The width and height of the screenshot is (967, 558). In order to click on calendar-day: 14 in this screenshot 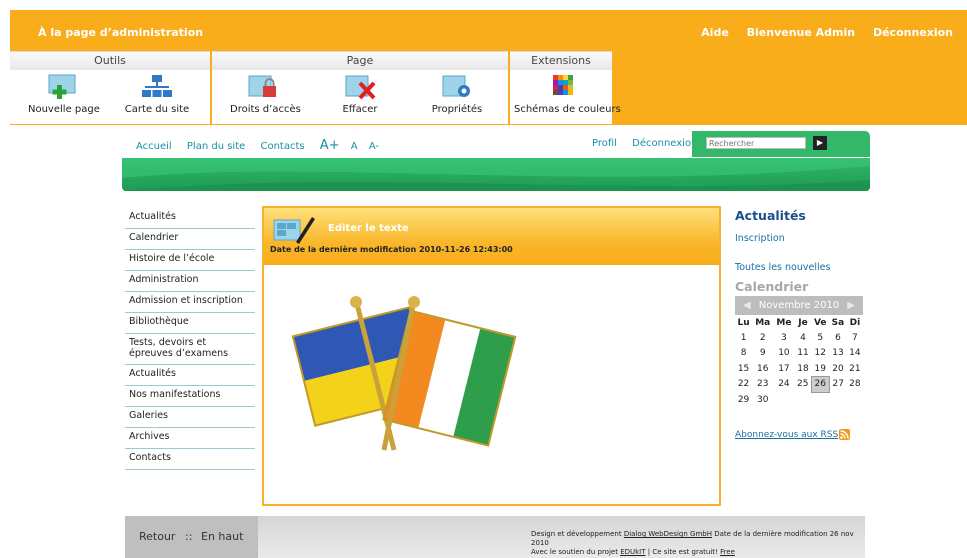, I will do `click(855, 354)`.